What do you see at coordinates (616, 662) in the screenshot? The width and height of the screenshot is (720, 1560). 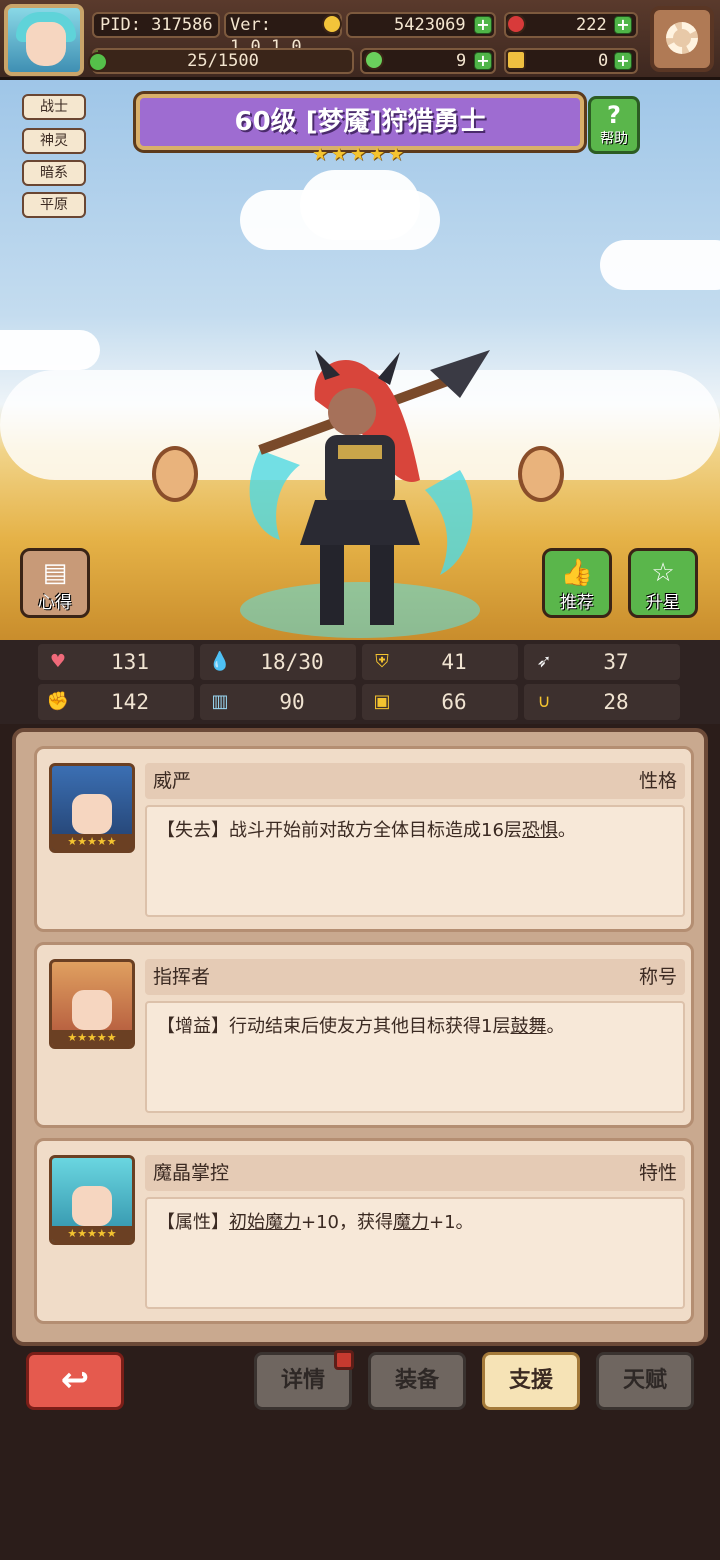 I see `stat-value: 37` at bounding box center [616, 662].